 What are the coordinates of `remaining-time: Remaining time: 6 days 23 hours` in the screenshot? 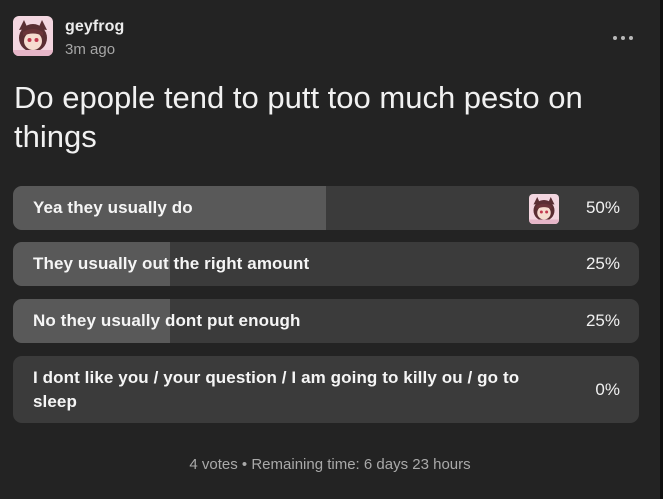 It's located at (361, 464).